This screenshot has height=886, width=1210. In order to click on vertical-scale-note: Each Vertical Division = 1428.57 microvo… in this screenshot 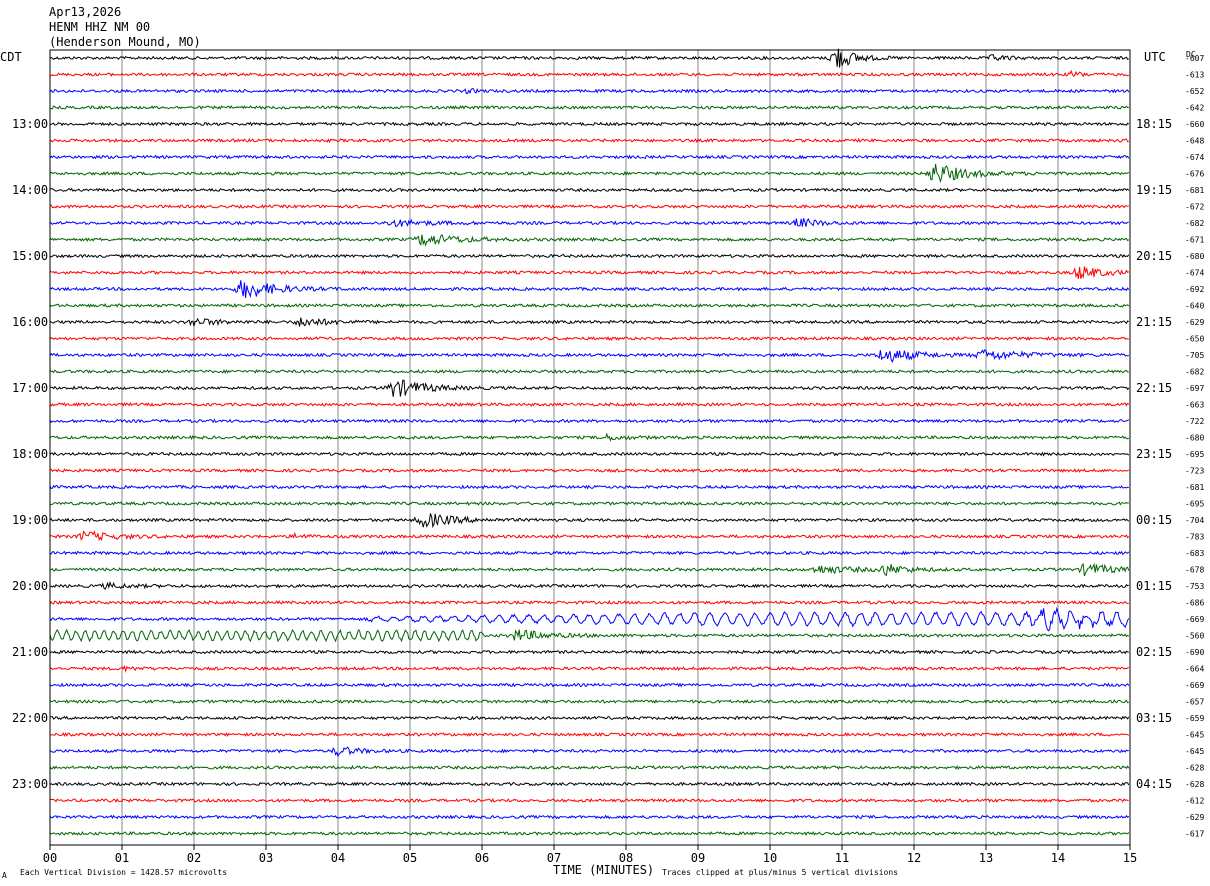, I will do `click(123, 872)`.